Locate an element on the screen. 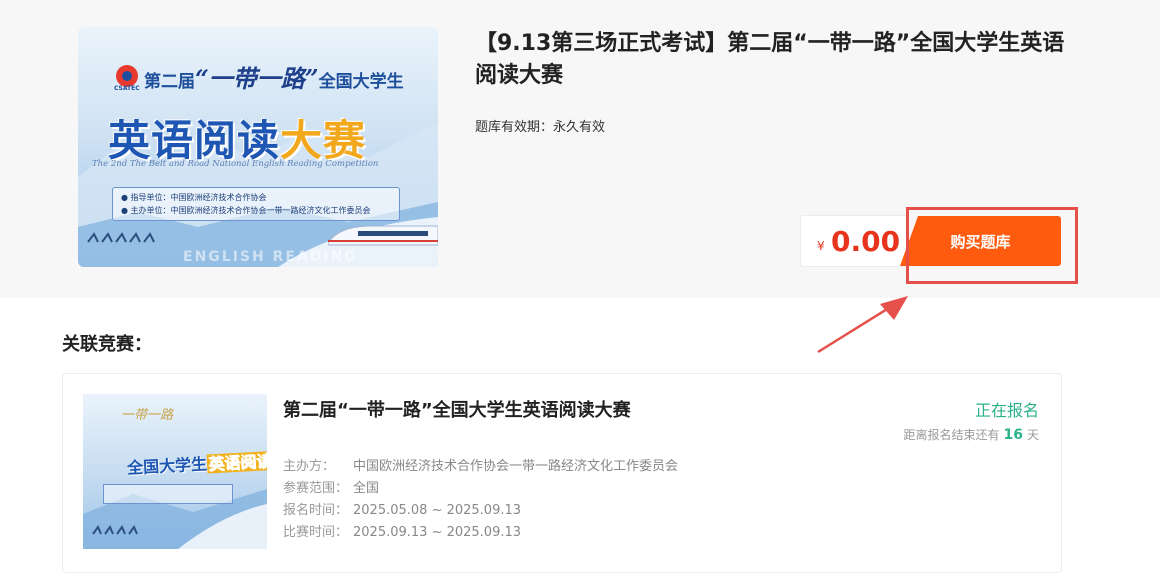 The image size is (1160, 582). banner-watermark: ENGLISH READING is located at coordinates (270, 257).